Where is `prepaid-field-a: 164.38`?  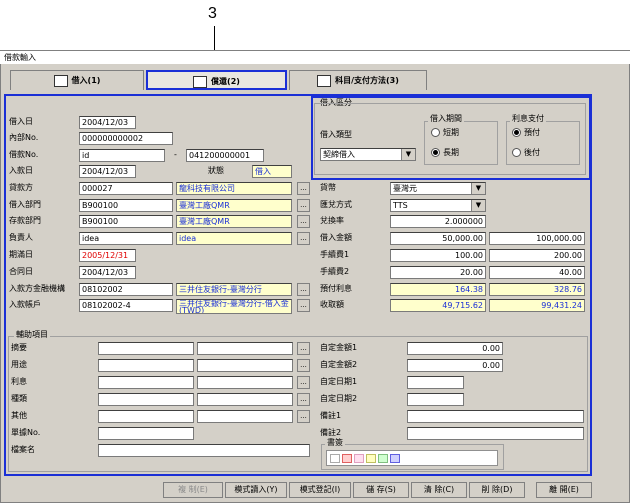 prepaid-field-a: 164.38 is located at coordinates (438, 289).